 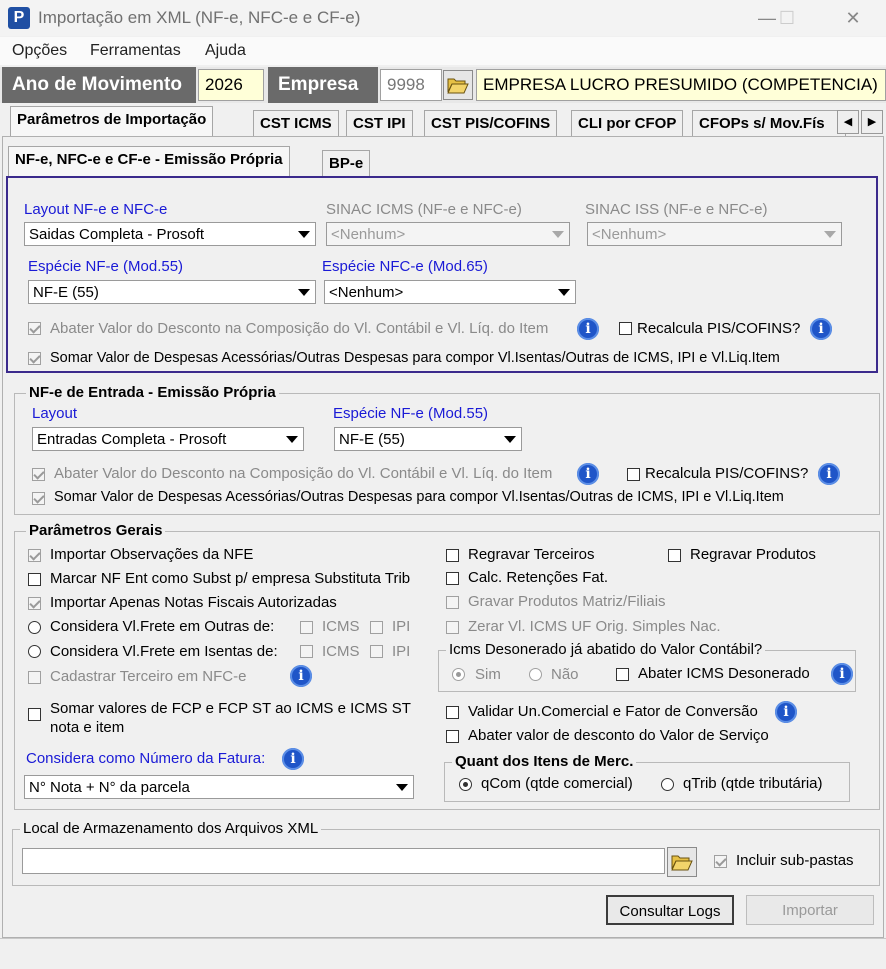 What do you see at coordinates (296, 123) in the screenshot?
I see `tab-cst-icms: CST ICMS` at bounding box center [296, 123].